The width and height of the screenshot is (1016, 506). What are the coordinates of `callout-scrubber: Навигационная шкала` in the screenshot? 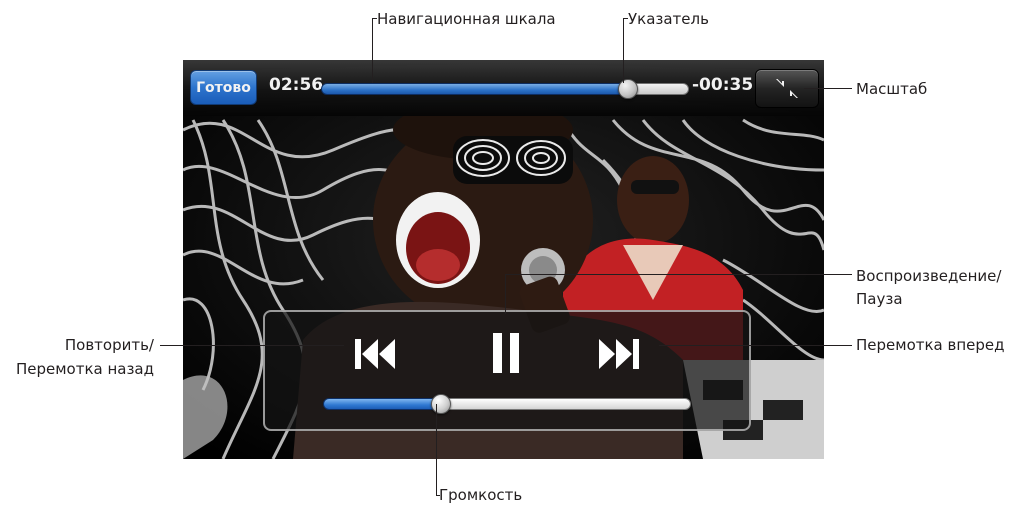 It's located at (466, 19).